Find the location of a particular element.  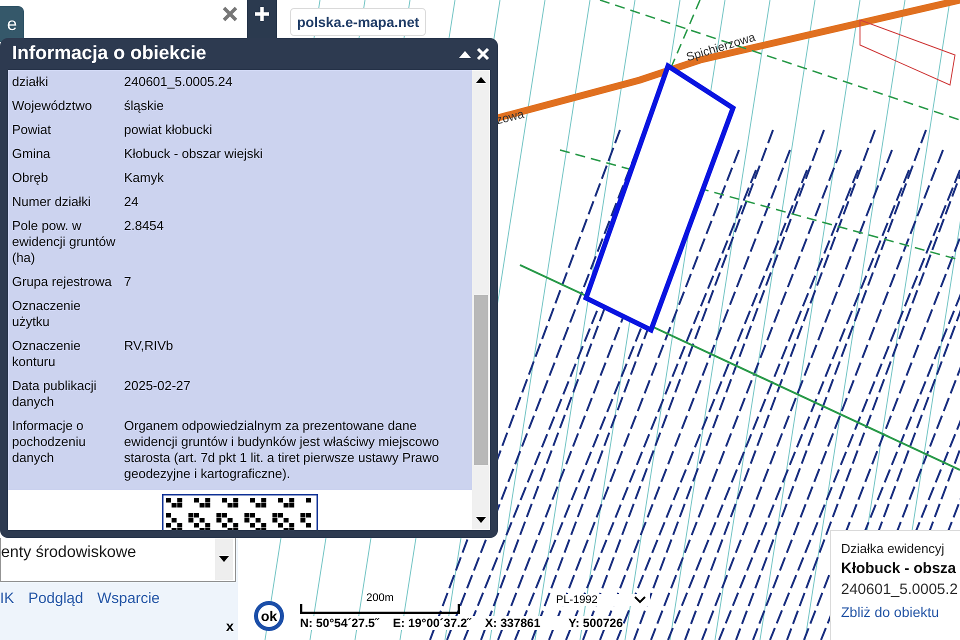

field-label: Powiat is located at coordinates (31, 130).